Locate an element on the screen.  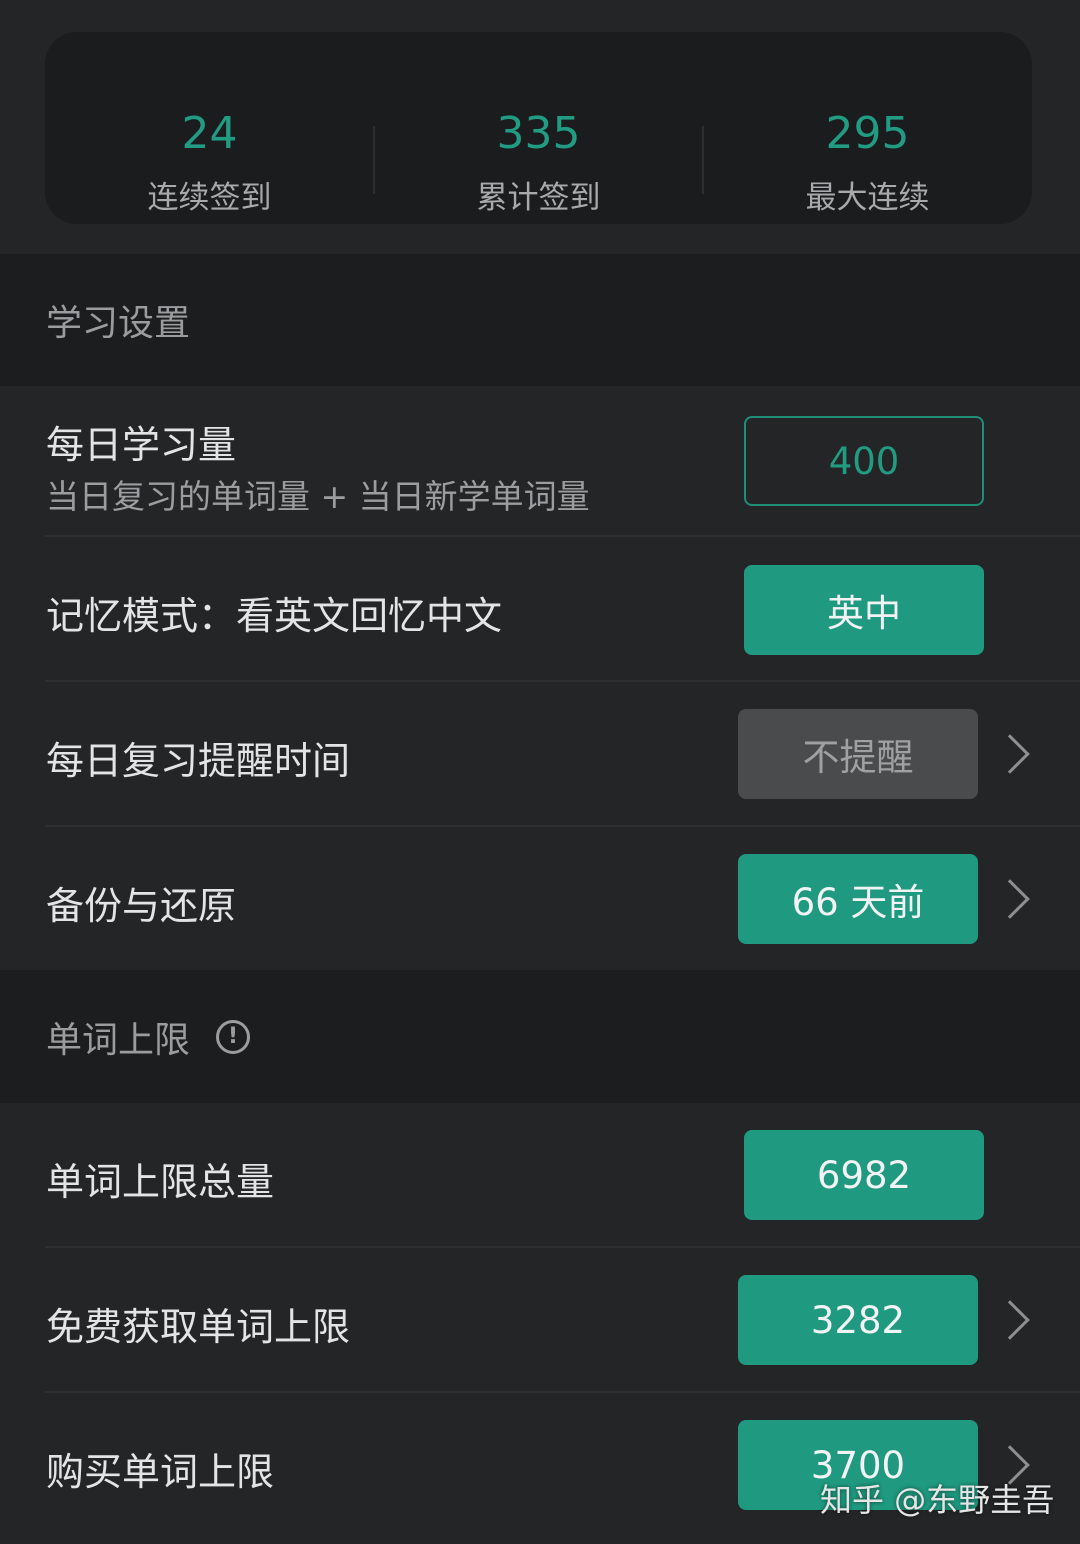
section-header-word-limit: 单词上限 ! is located at coordinates (540, 1036).